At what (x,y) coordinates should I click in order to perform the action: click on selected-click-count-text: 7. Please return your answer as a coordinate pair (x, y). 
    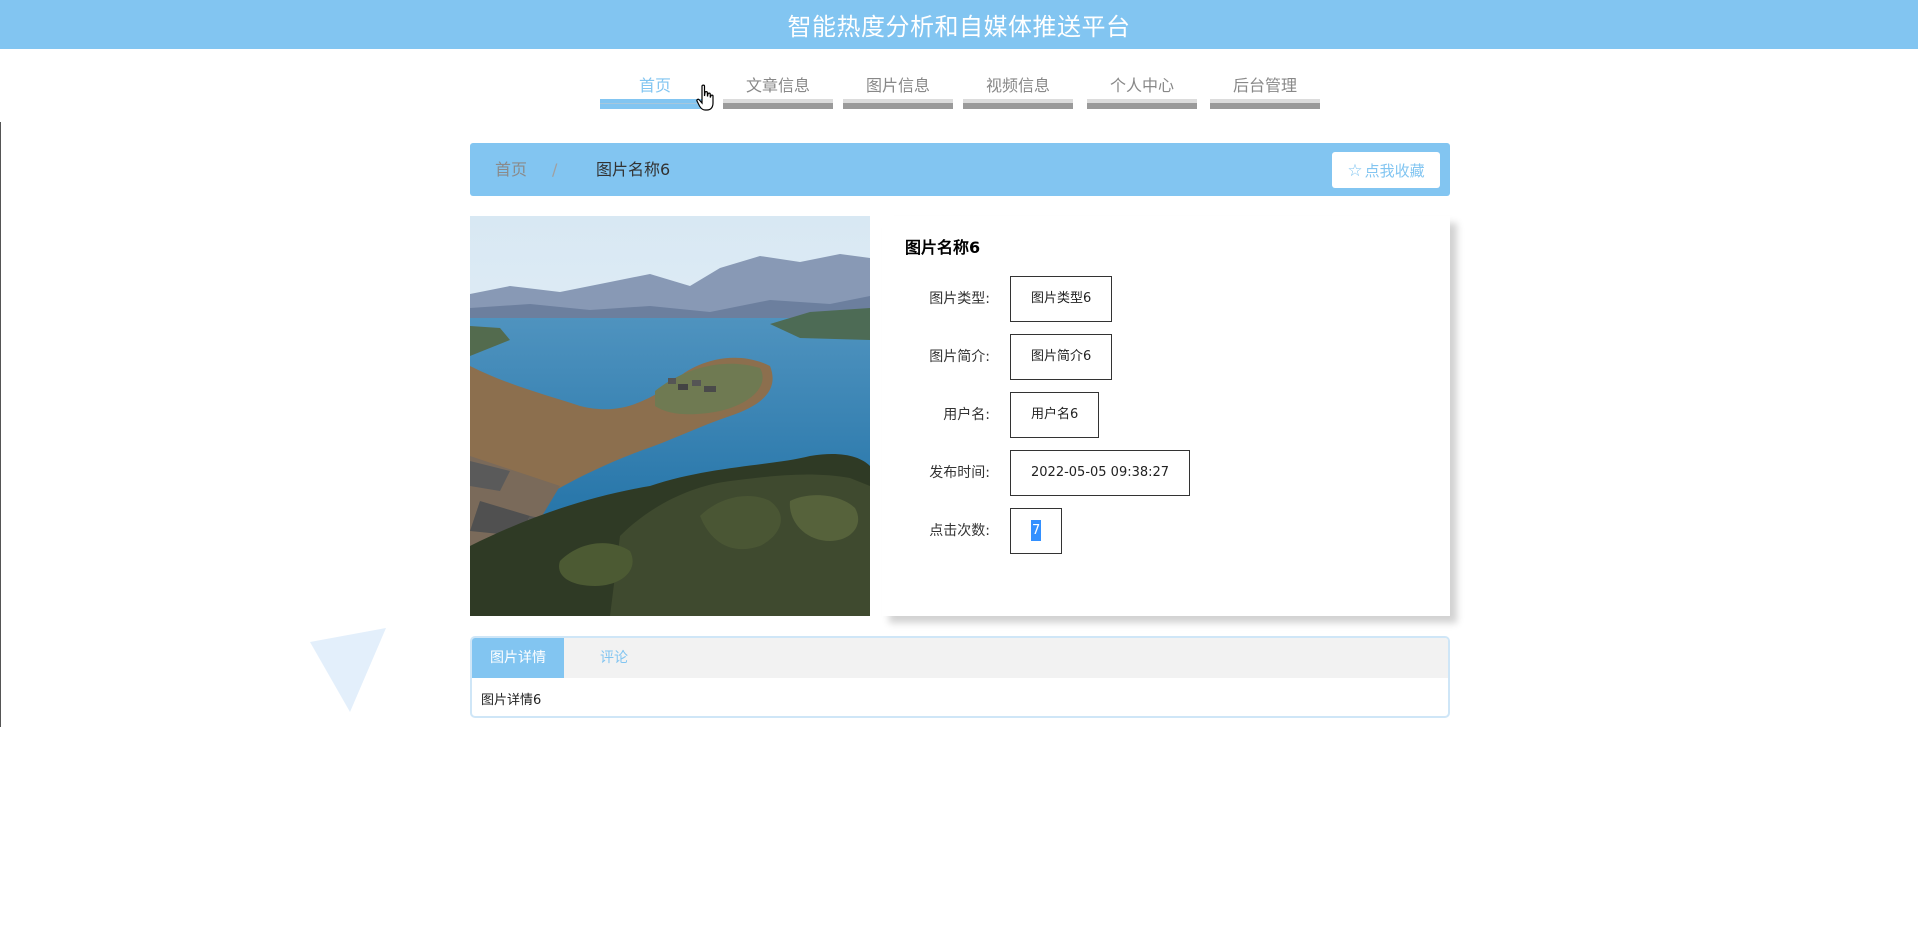
    Looking at the image, I should click on (1036, 530).